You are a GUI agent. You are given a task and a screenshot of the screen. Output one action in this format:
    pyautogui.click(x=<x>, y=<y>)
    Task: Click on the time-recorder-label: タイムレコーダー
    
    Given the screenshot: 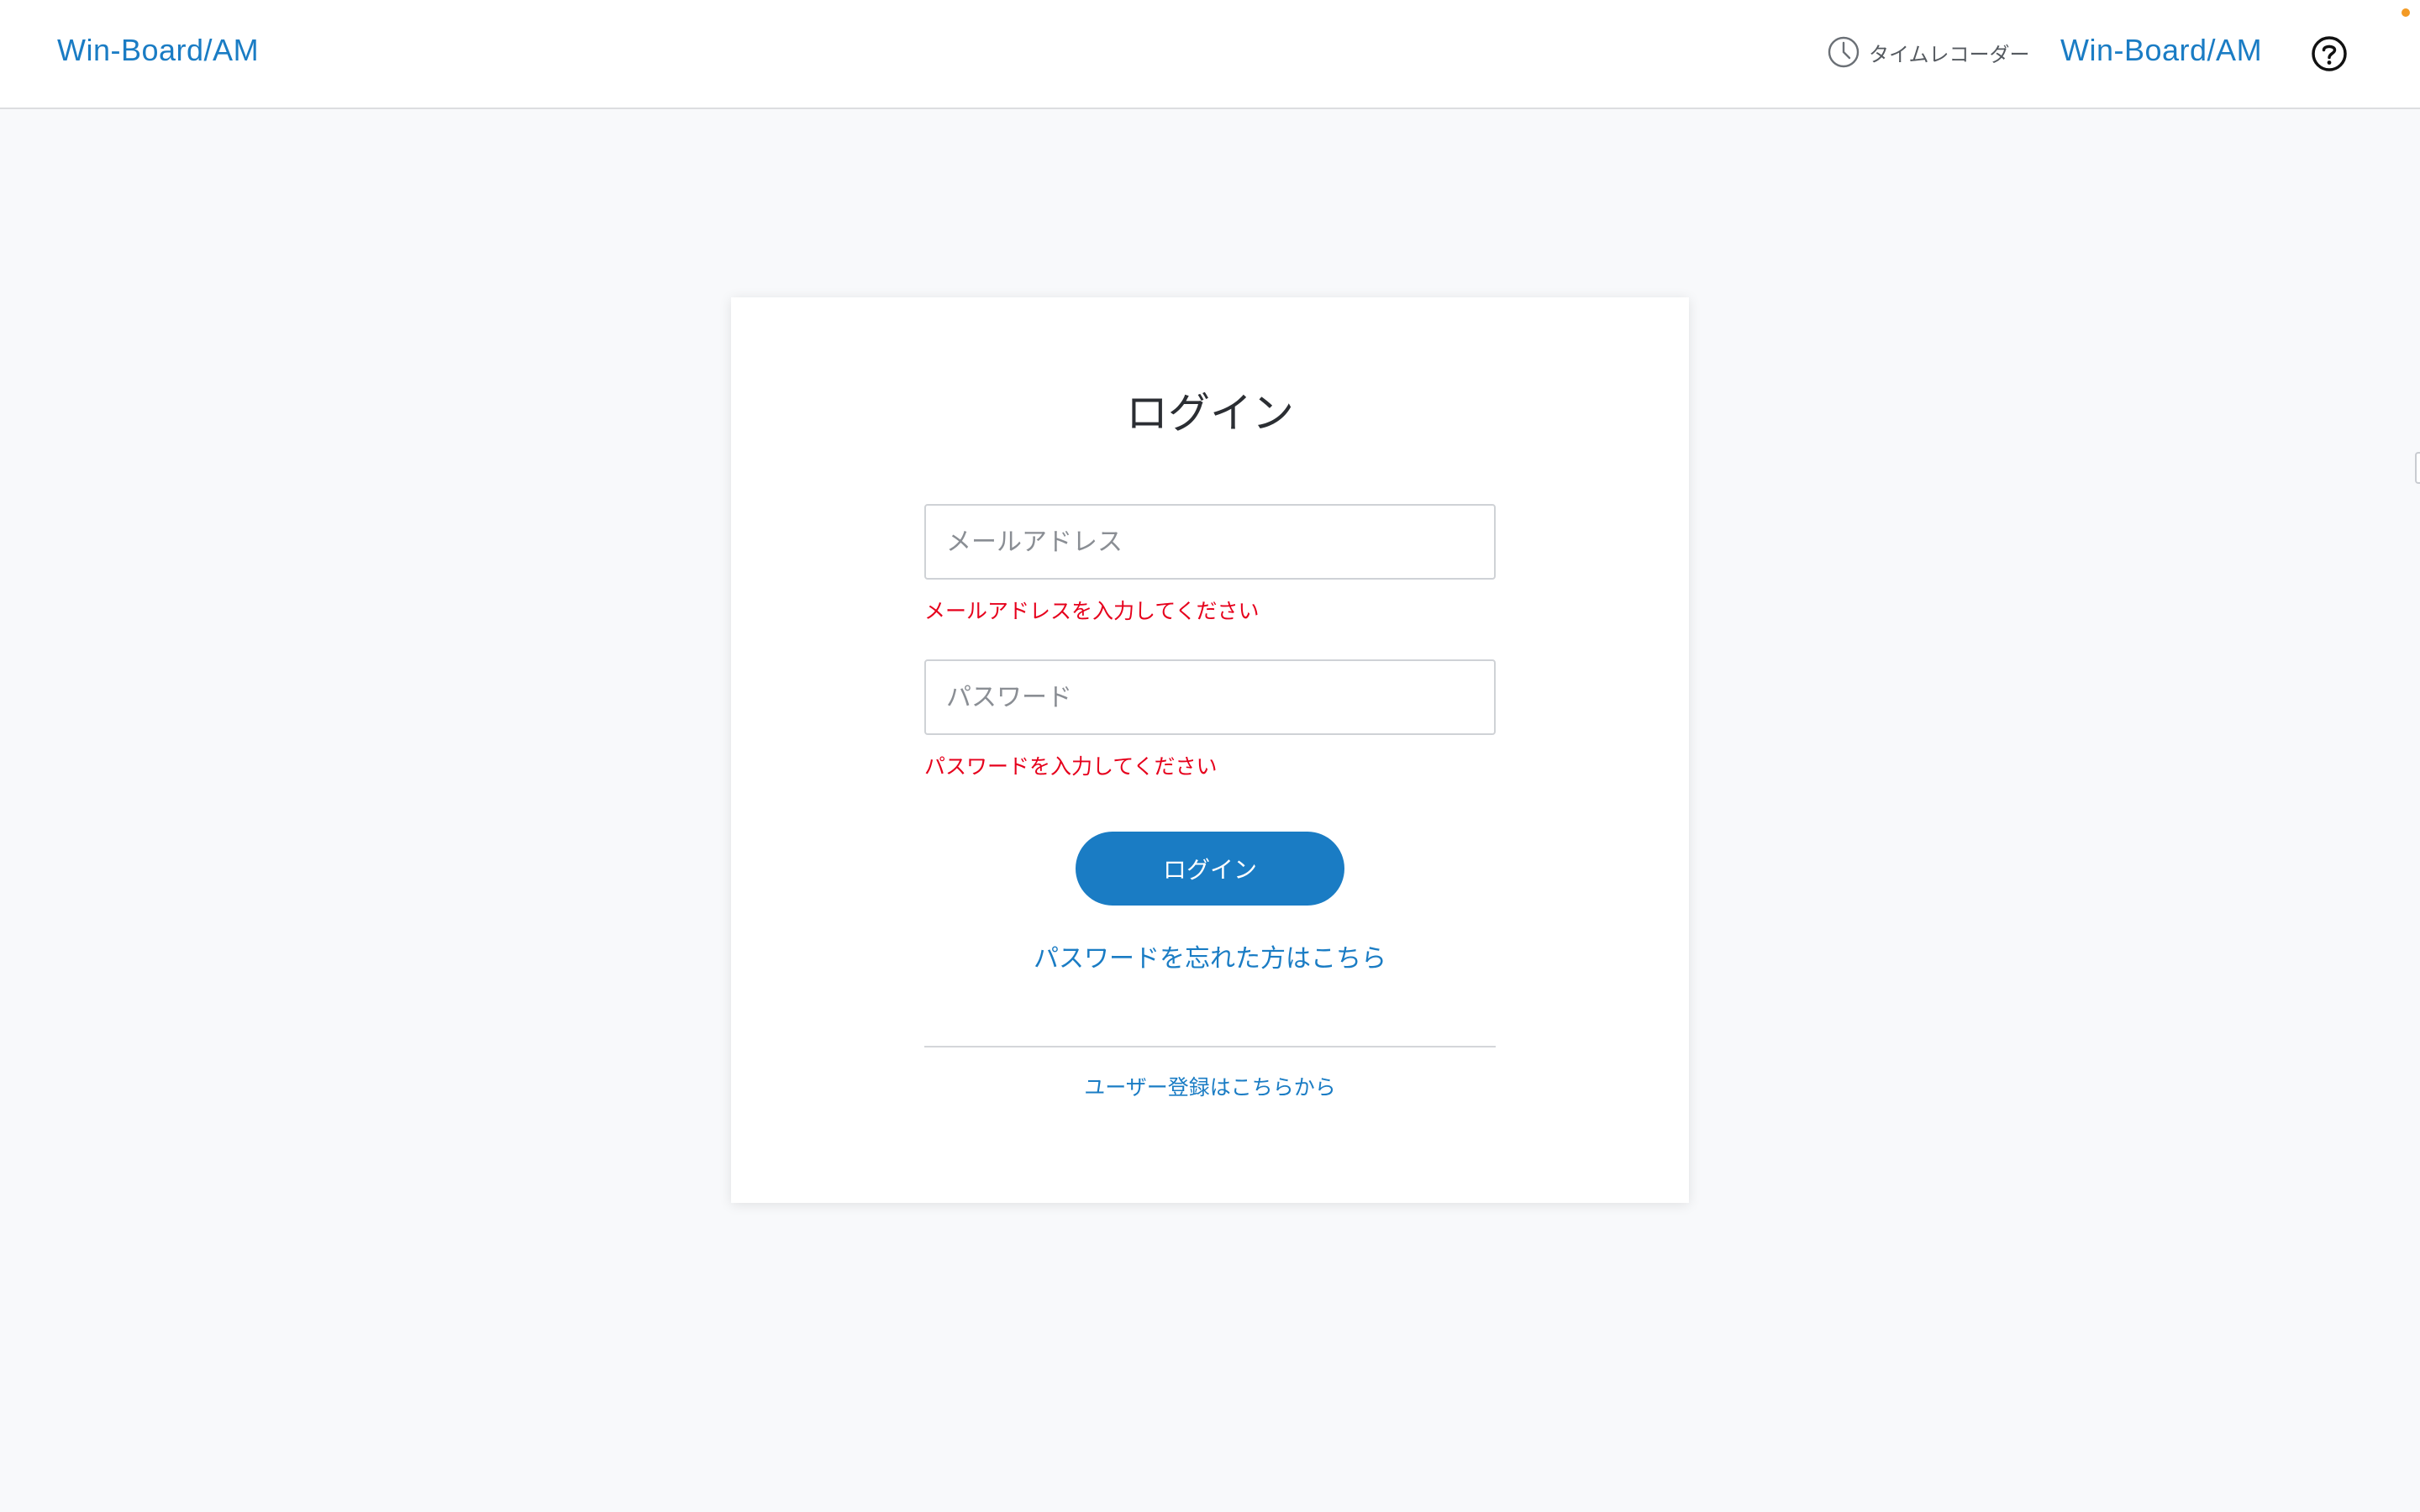 What is the action you would take?
    pyautogui.click(x=1949, y=54)
    